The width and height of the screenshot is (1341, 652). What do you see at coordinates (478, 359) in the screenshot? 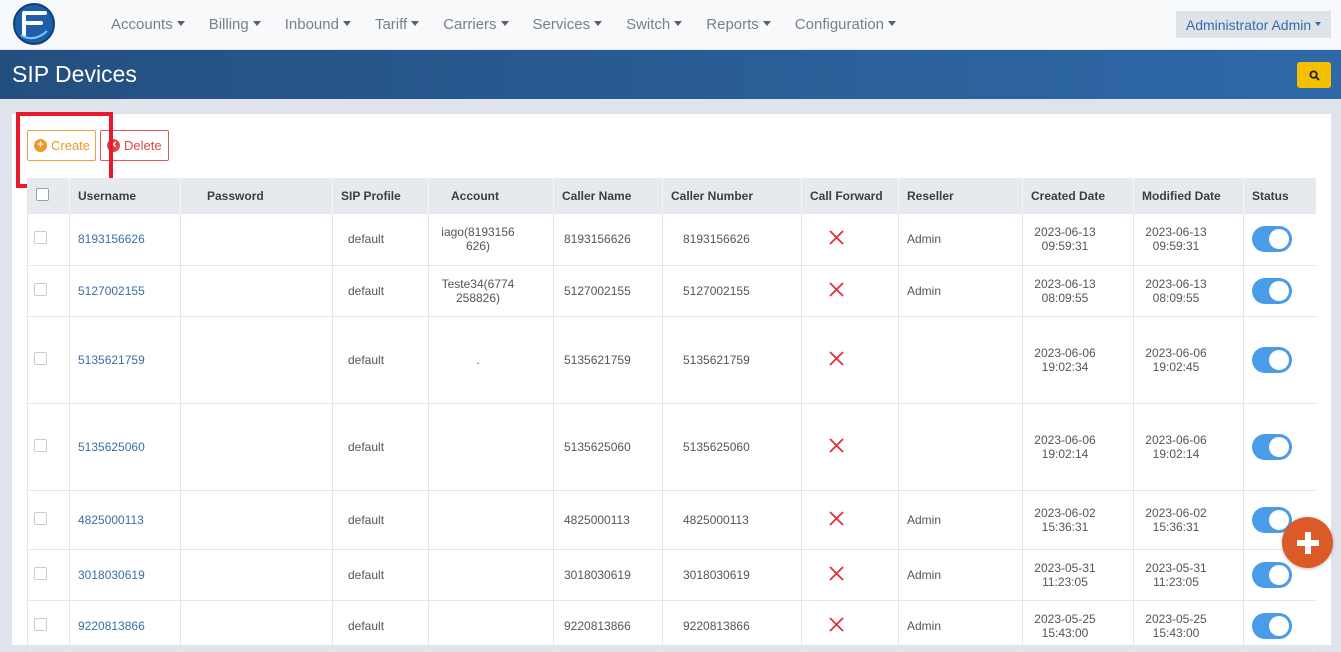
I see `account-value: .` at bounding box center [478, 359].